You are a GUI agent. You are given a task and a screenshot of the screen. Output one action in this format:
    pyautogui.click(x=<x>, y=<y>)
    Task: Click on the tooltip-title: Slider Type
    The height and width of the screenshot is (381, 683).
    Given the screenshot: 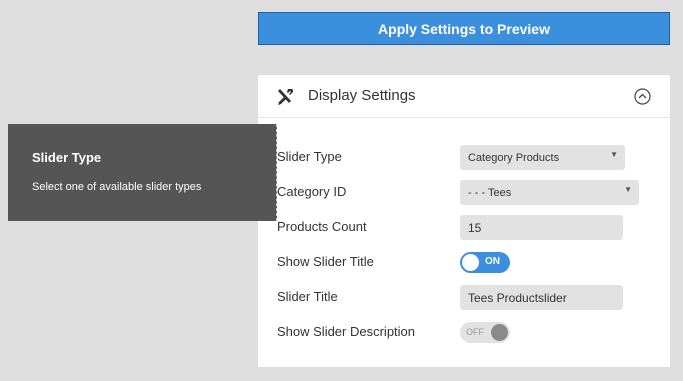 What is the action you would take?
    pyautogui.click(x=67, y=157)
    